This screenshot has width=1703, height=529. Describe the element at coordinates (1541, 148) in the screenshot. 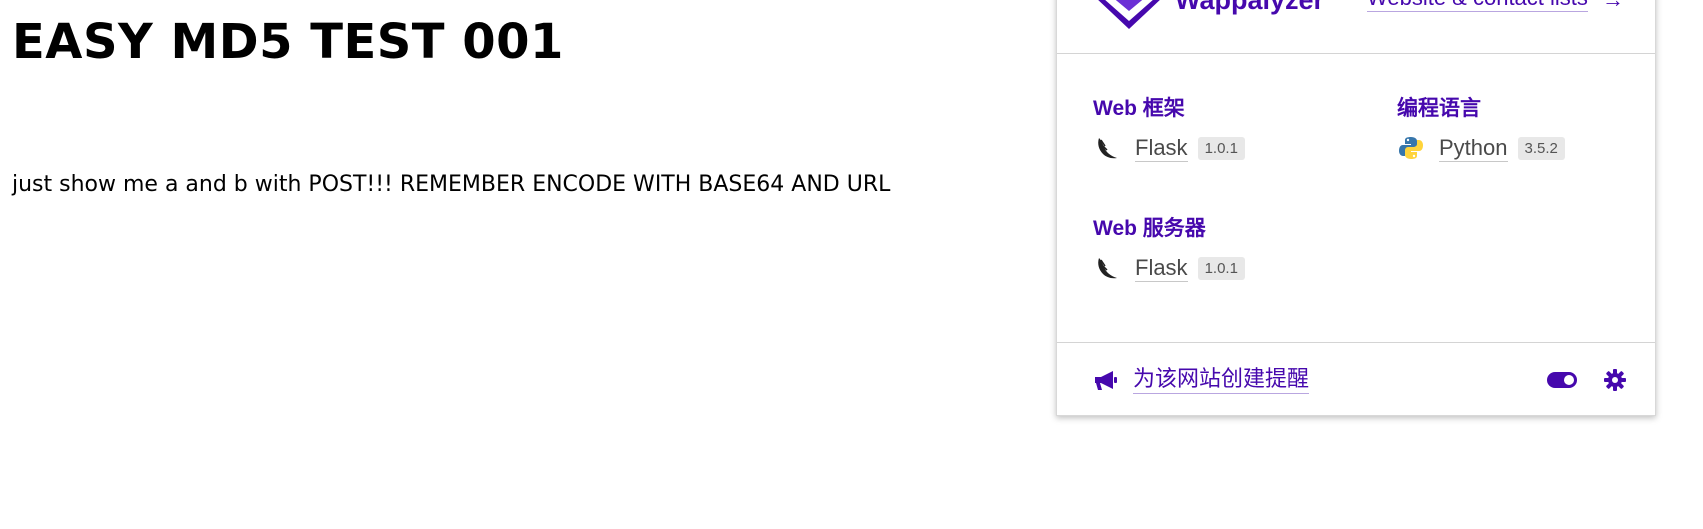

I see `tech-version-badge: 3.5.2` at that location.